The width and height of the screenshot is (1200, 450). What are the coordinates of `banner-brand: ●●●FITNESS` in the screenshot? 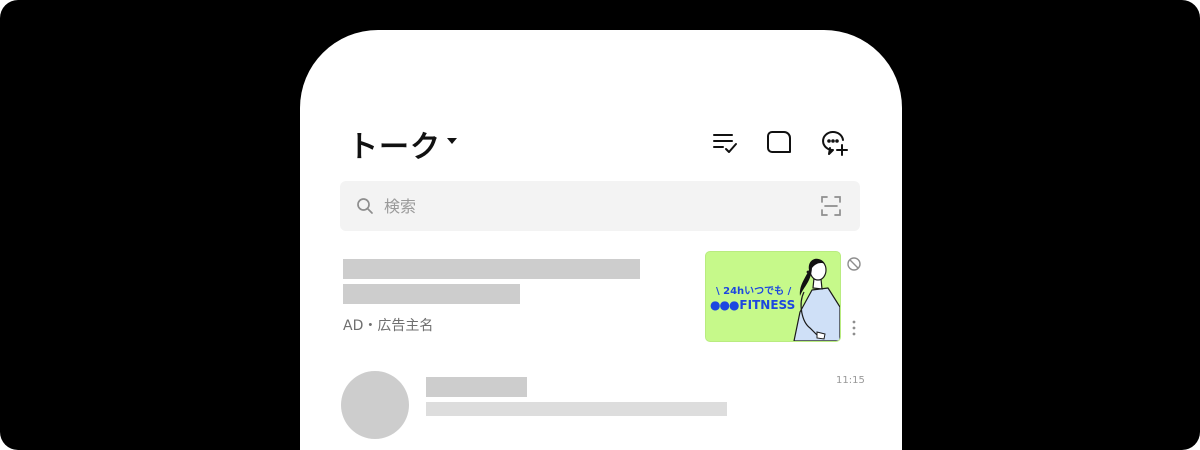 It's located at (752, 305).